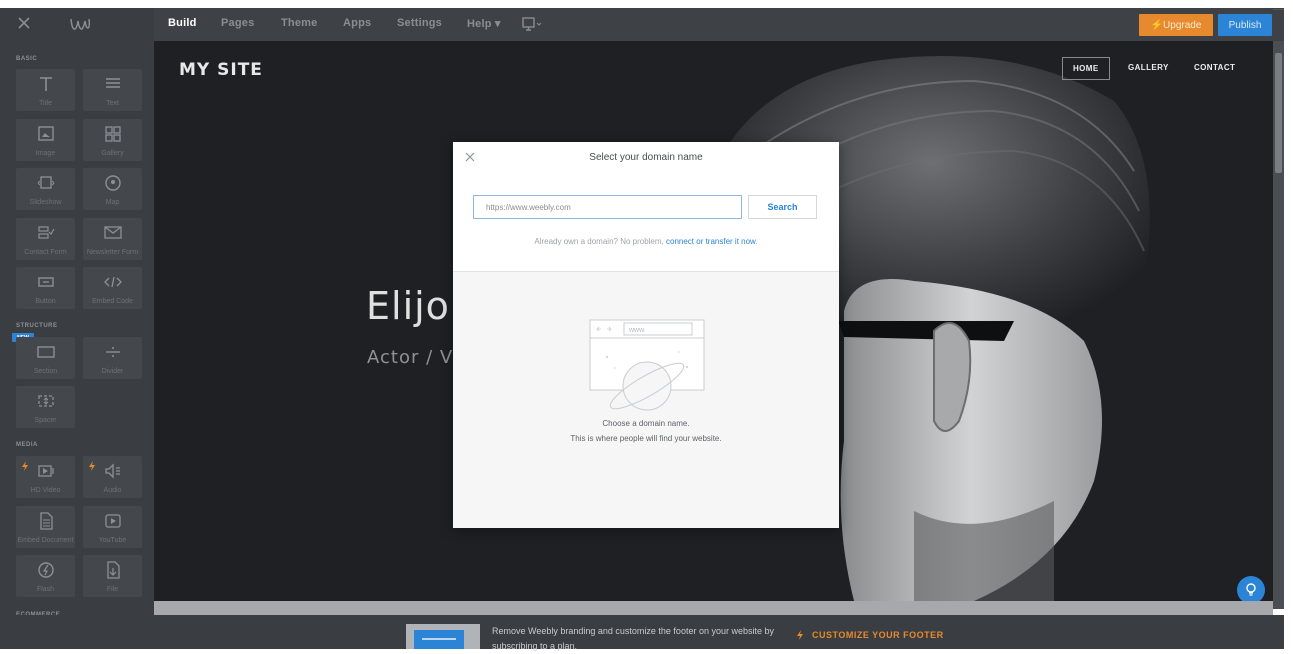 The width and height of the screenshot is (1293, 654). I want to click on tile-section: Section, so click(45, 358).